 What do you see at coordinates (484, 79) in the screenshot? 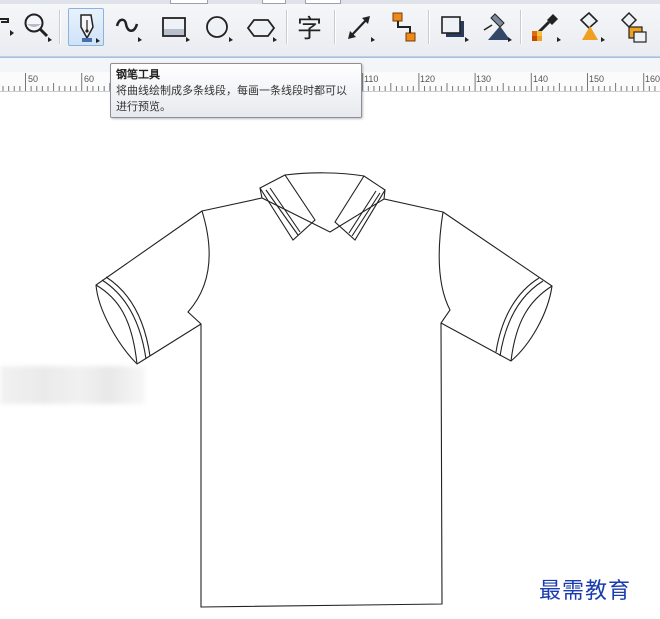
I see `ruler-label: 130` at bounding box center [484, 79].